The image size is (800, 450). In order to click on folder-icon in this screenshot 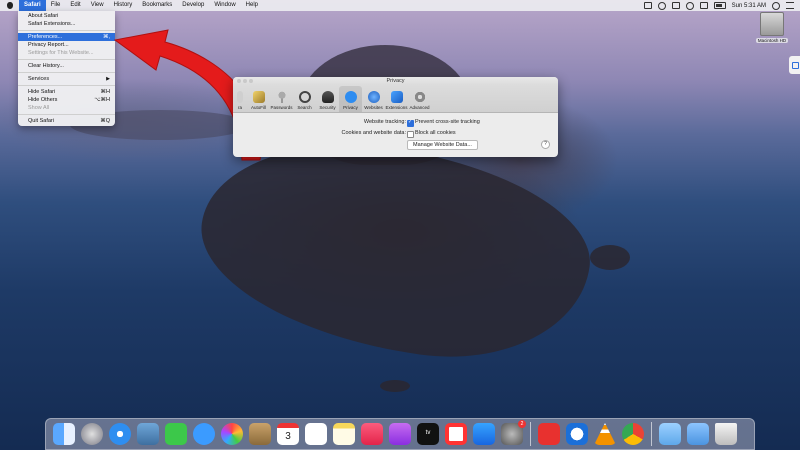, I will do `click(670, 434)`.